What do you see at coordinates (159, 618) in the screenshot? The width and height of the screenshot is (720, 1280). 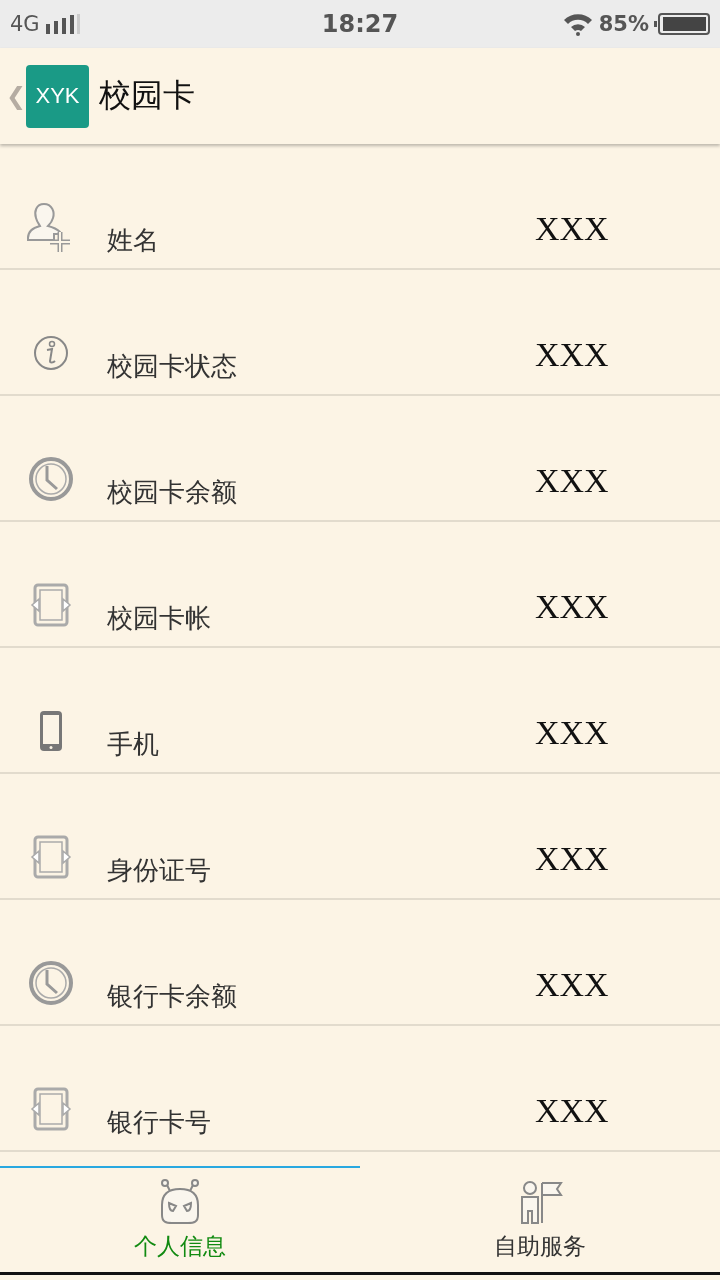 I see `field-label: 校园卡帐` at bounding box center [159, 618].